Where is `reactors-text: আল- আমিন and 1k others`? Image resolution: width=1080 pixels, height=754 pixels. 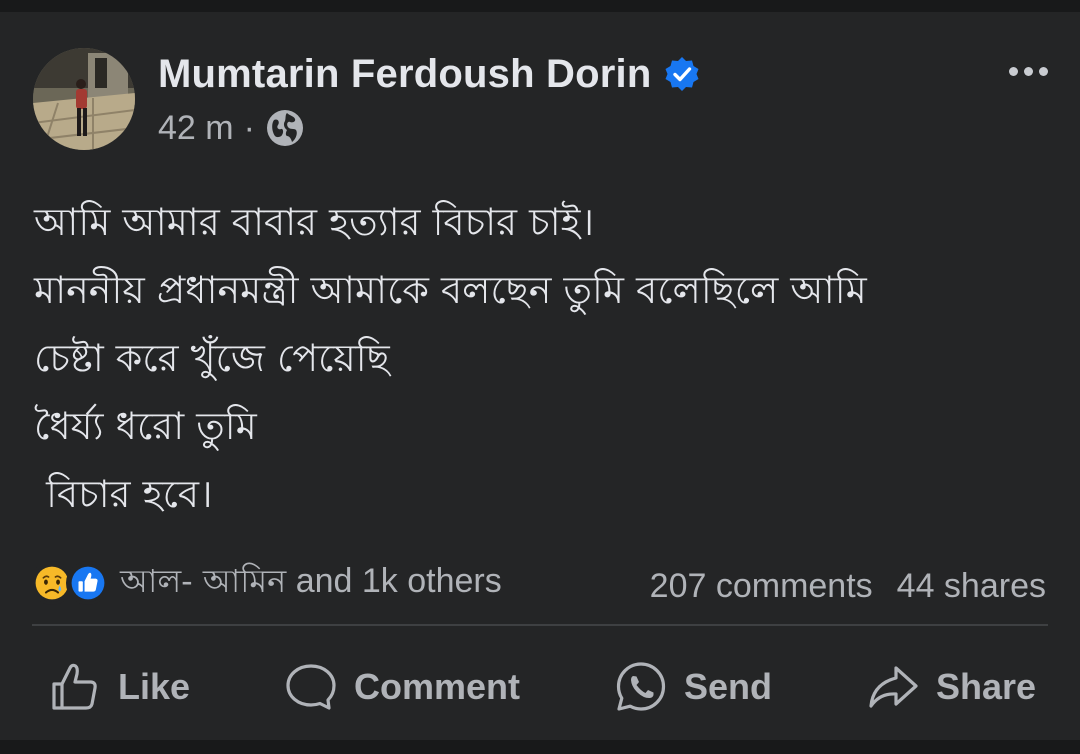 reactors-text: আল- আমিন and 1k others is located at coordinates (311, 583).